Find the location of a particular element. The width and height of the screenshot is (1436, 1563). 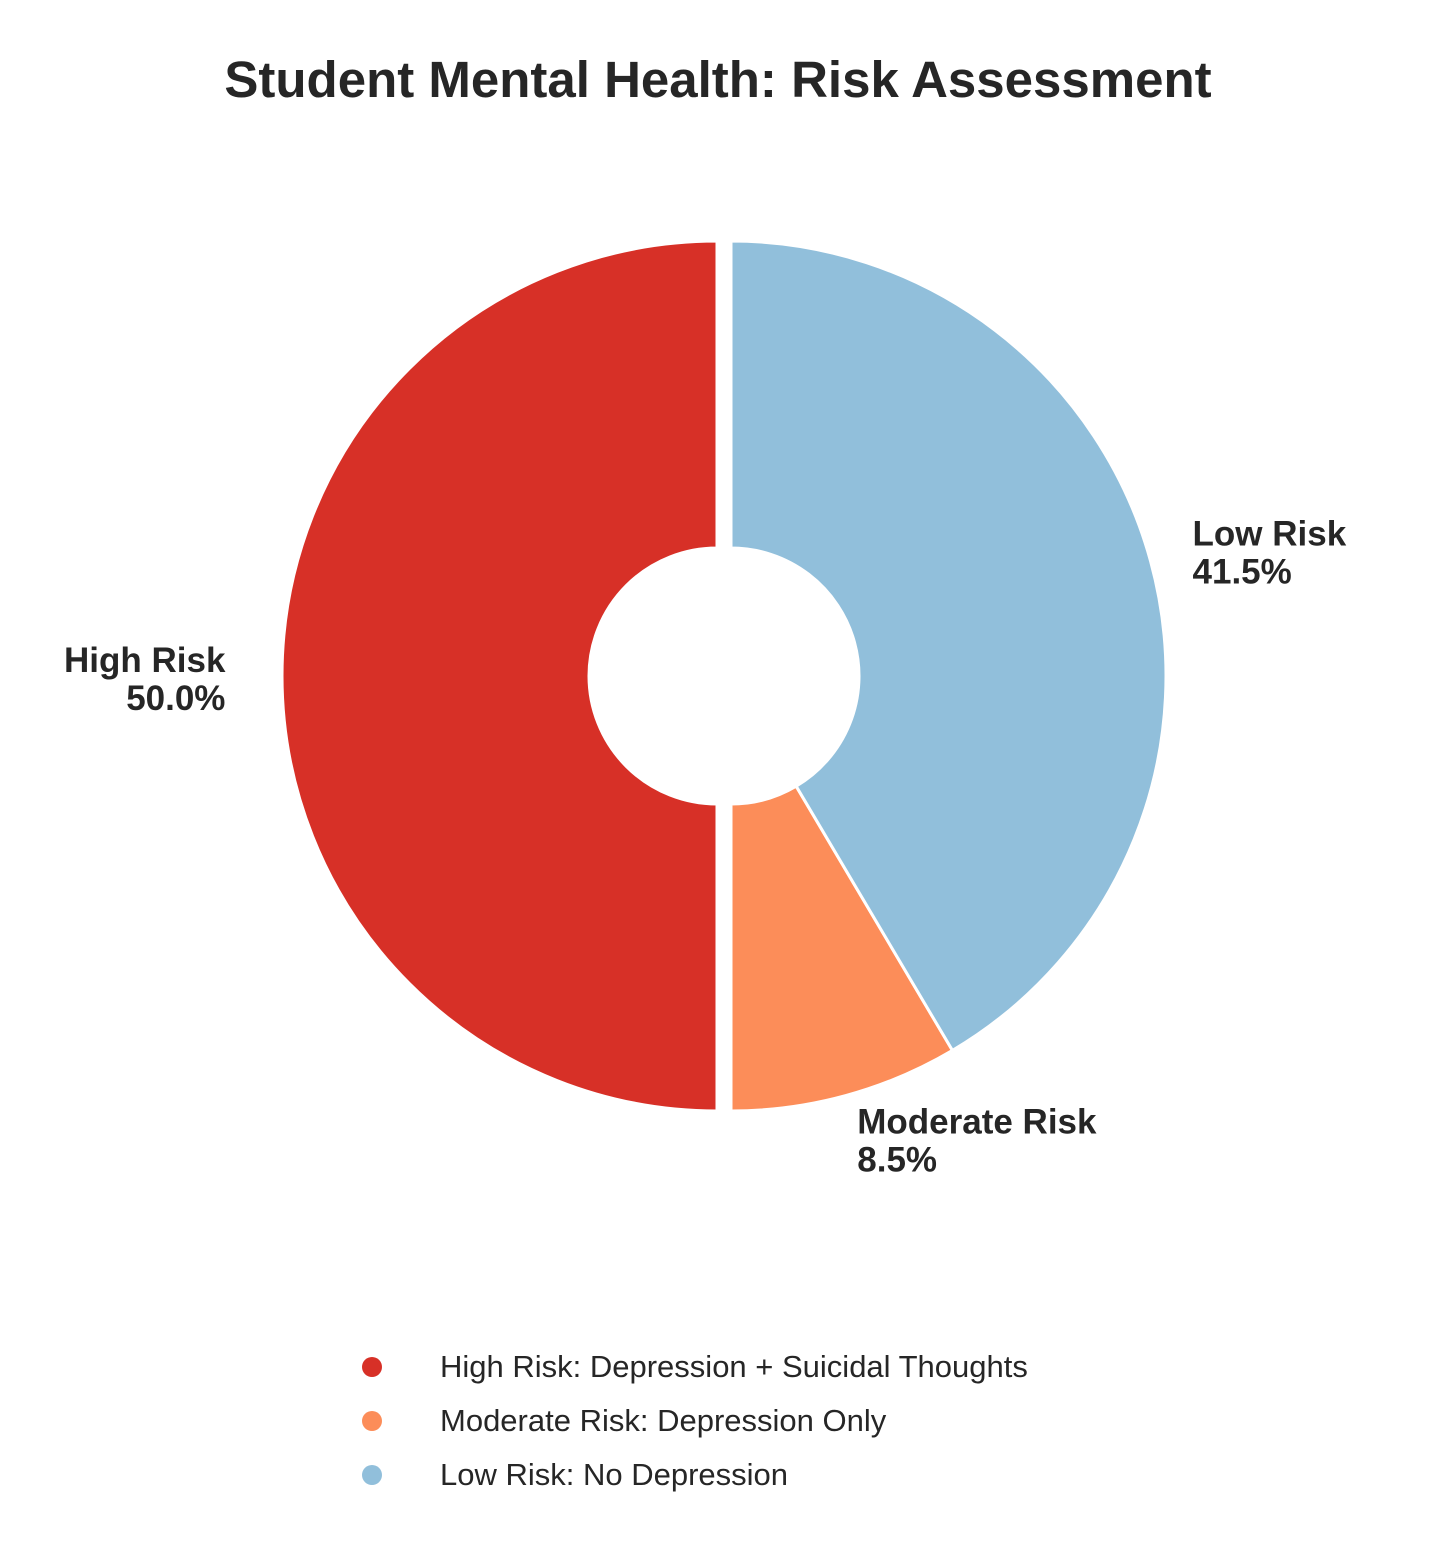

slice-label-value-high-risk: 50.0% is located at coordinates (175, 698).